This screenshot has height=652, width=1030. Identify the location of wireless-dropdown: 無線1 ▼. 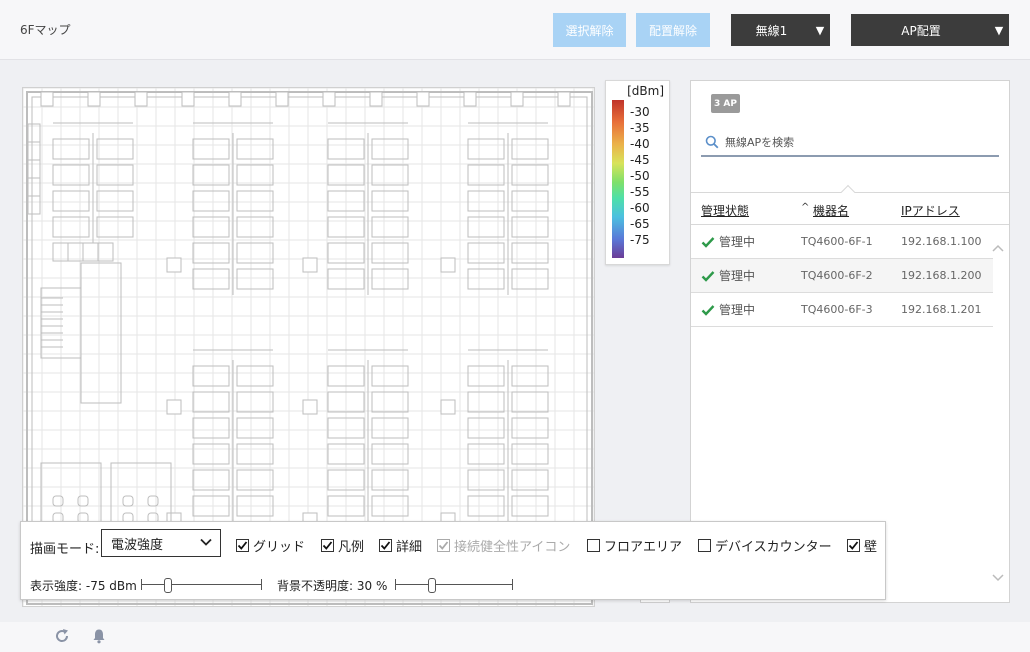
(780, 30).